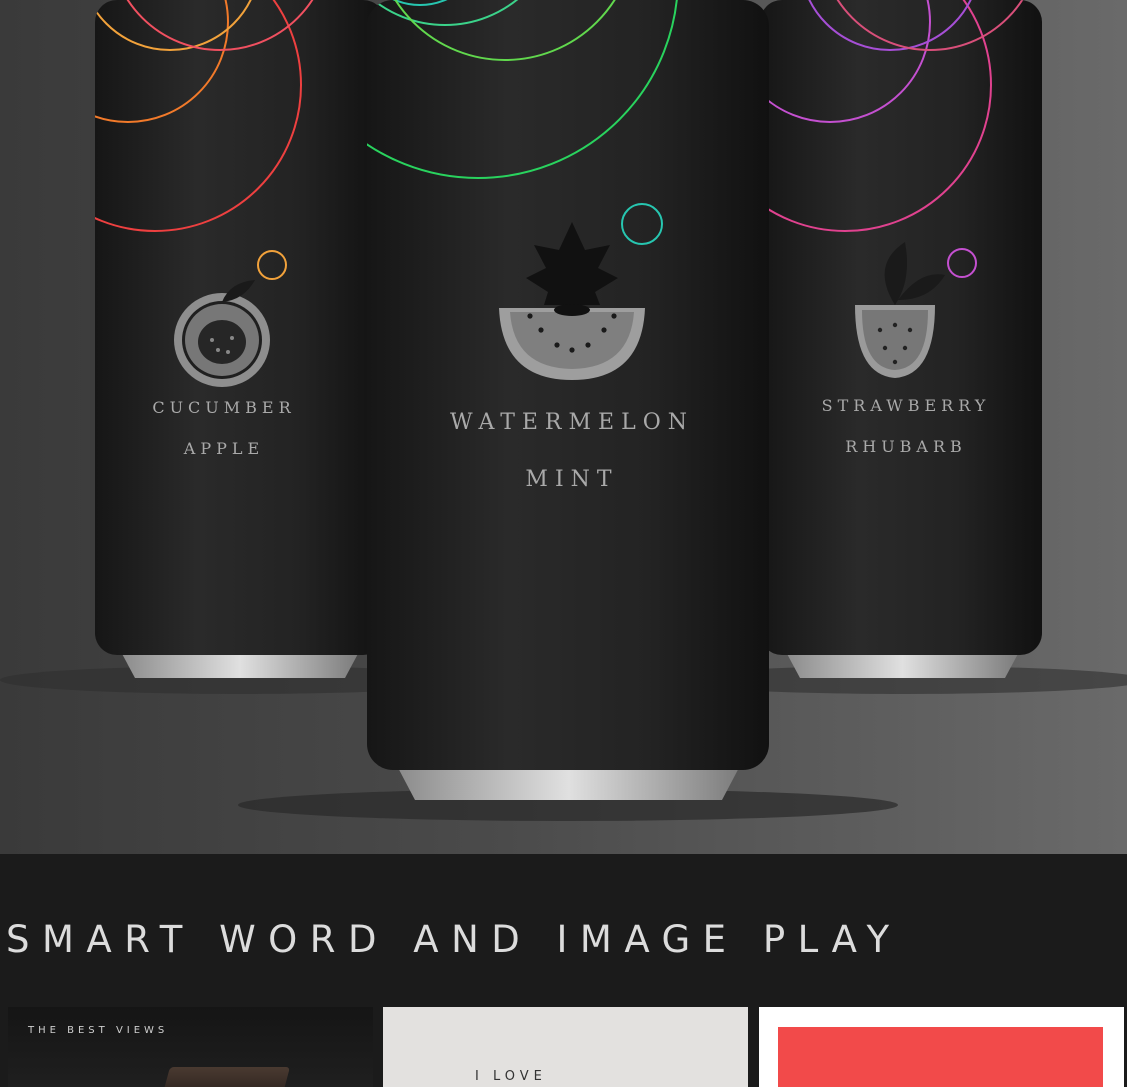 The width and height of the screenshot is (1127, 1087). Describe the element at coordinates (572, 422) in the screenshot. I see `can-center-flavor-line1: WATERMELON` at that location.